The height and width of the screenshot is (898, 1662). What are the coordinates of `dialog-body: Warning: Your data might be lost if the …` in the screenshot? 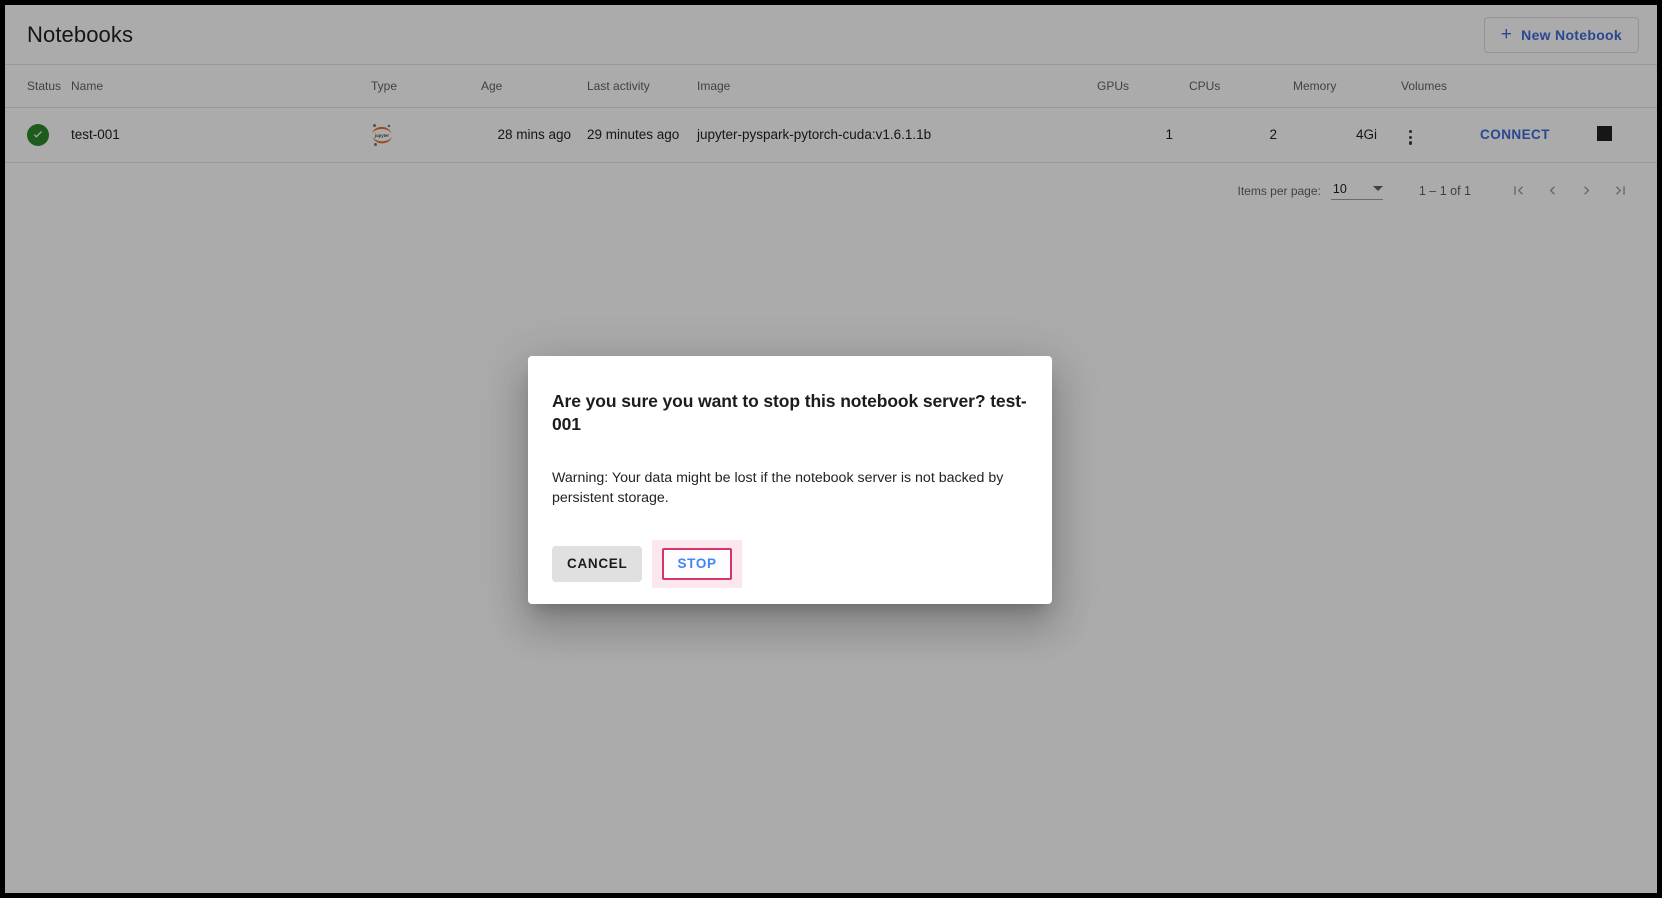 It's located at (778, 487).